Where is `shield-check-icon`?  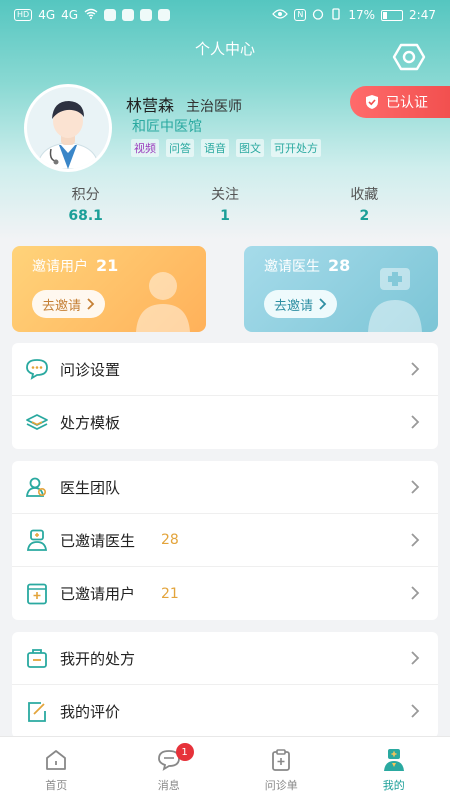 shield-check-icon is located at coordinates (372, 102).